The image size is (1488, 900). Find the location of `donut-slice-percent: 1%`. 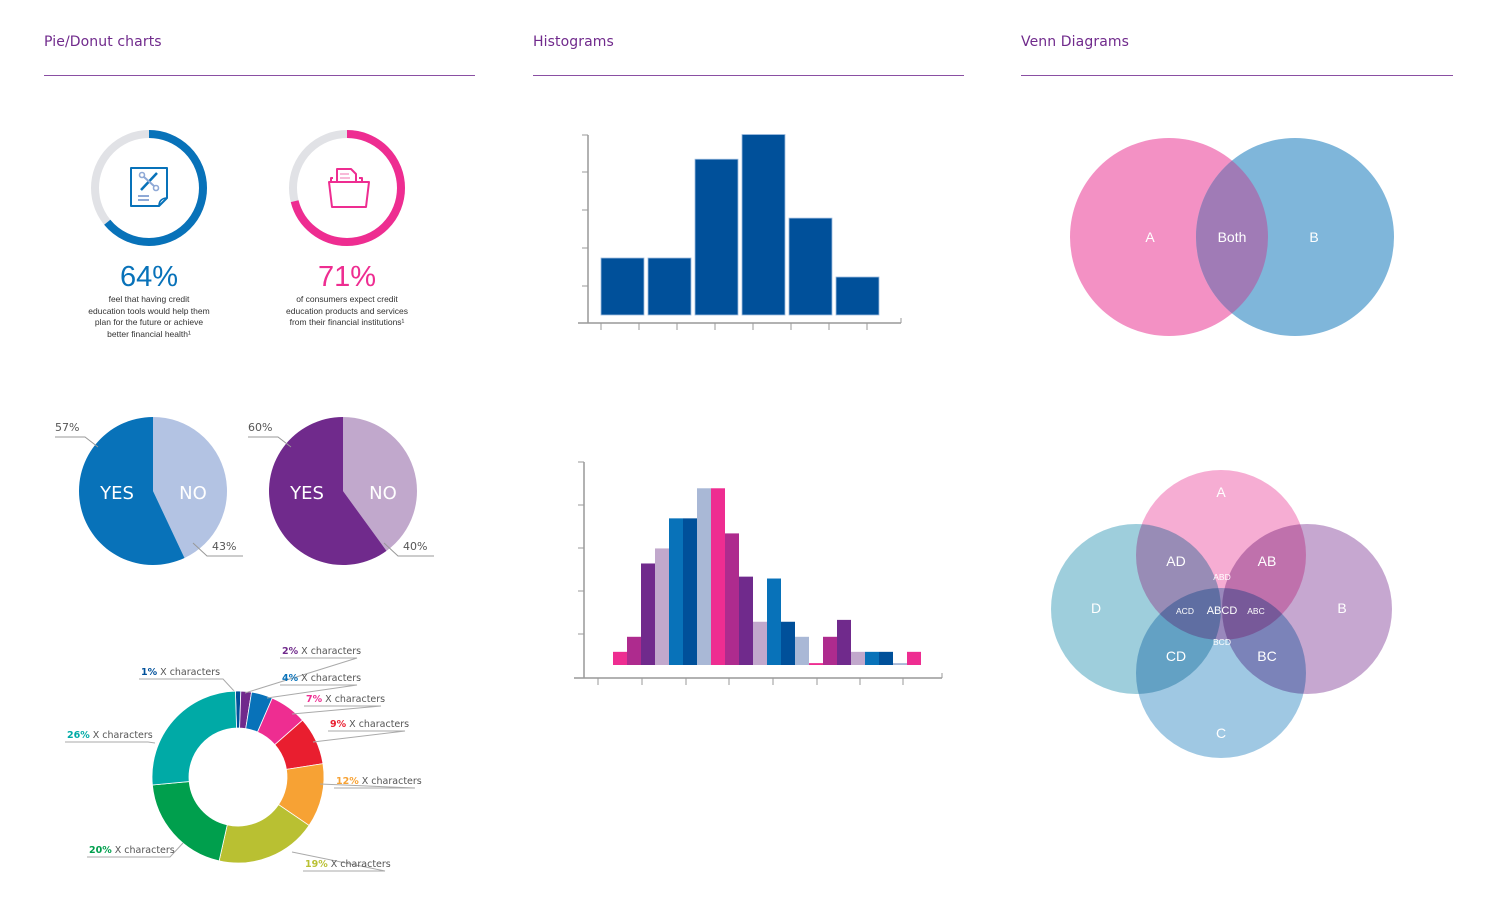

donut-slice-percent: 1% is located at coordinates (149, 672).